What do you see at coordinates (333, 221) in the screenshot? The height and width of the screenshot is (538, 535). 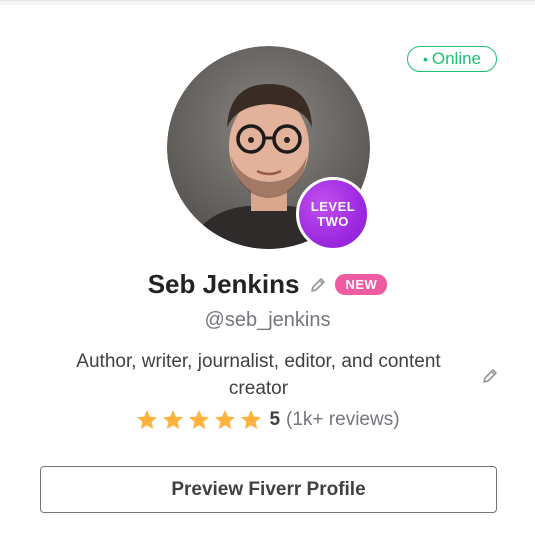 I see `level-badge-line2: TWO` at bounding box center [333, 221].